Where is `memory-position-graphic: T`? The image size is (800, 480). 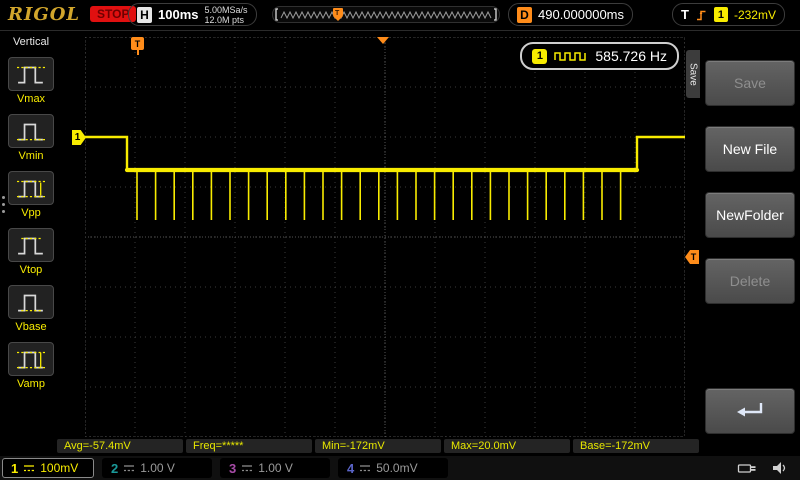 memory-position-graphic: T is located at coordinates (386, 14).